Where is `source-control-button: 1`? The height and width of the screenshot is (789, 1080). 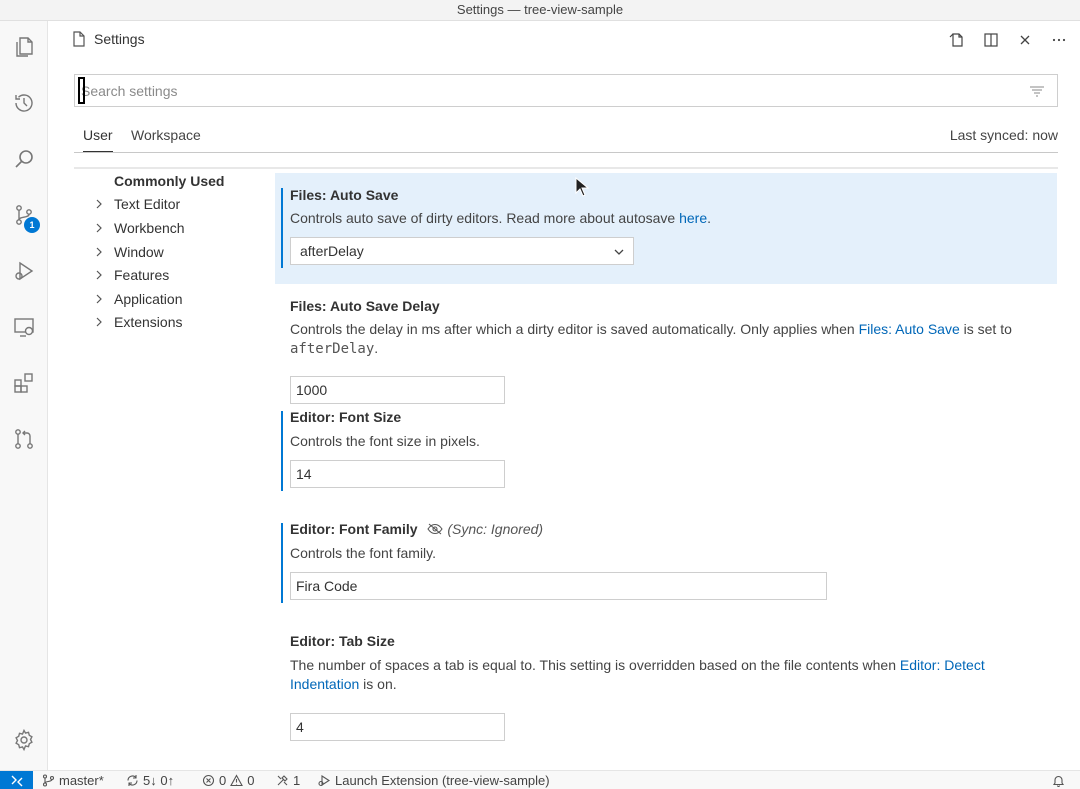 source-control-button: 1 is located at coordinates (24, 215).